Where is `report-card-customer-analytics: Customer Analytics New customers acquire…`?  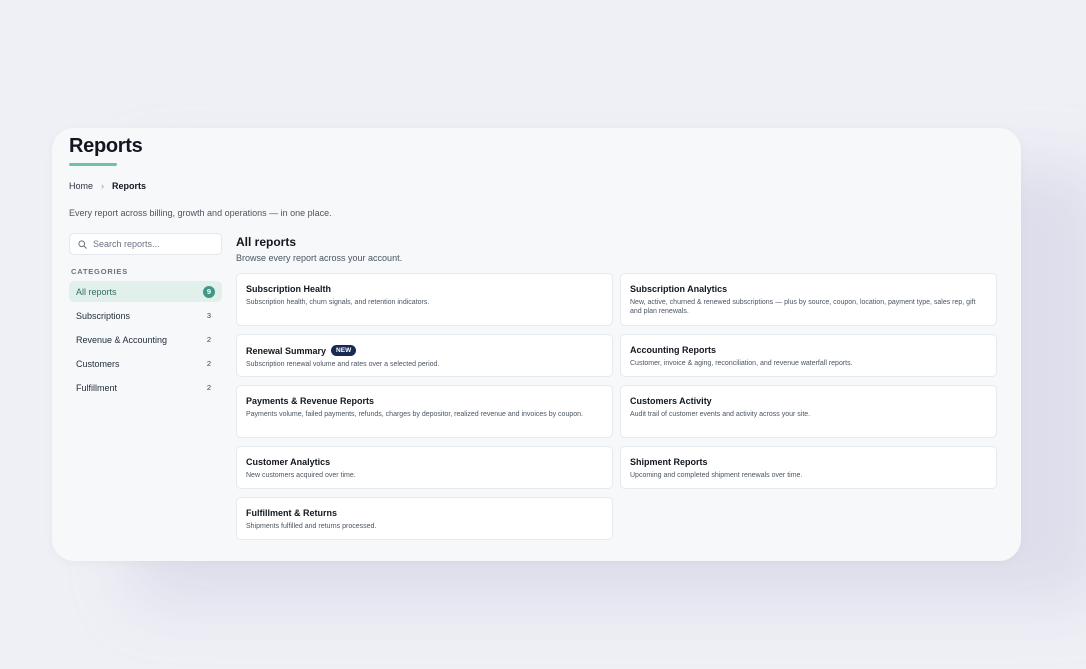
report-card-customer-analytics: Customer Analytics New customers acquire… is located at coordinates (424, 467).